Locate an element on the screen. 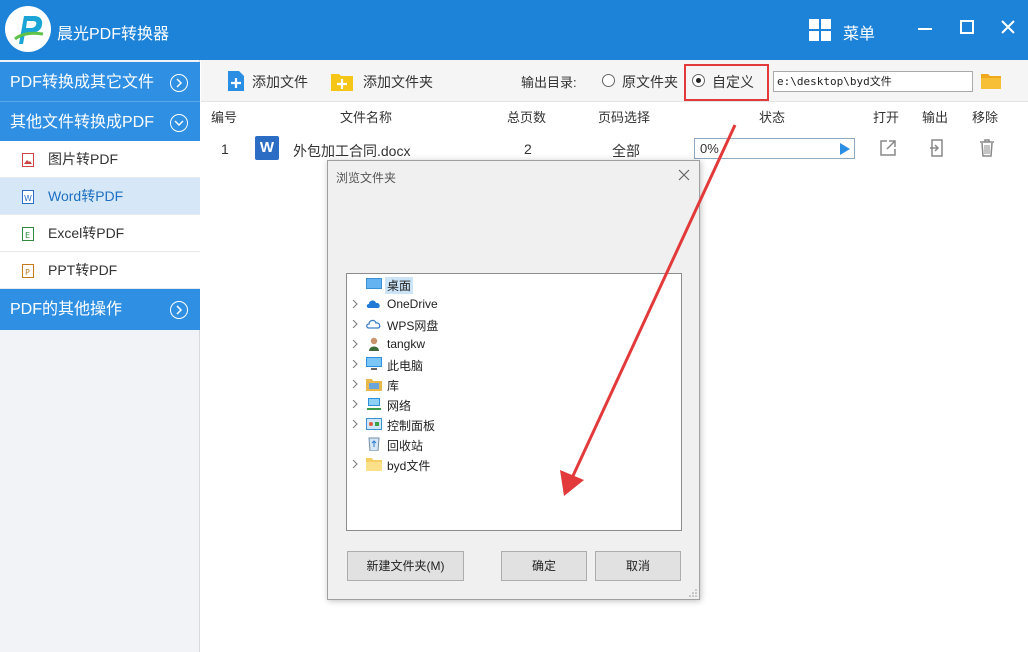 This screenshot has height=652, width=1028. tree-item-network: 网络 is located at coordinates (512, 404).